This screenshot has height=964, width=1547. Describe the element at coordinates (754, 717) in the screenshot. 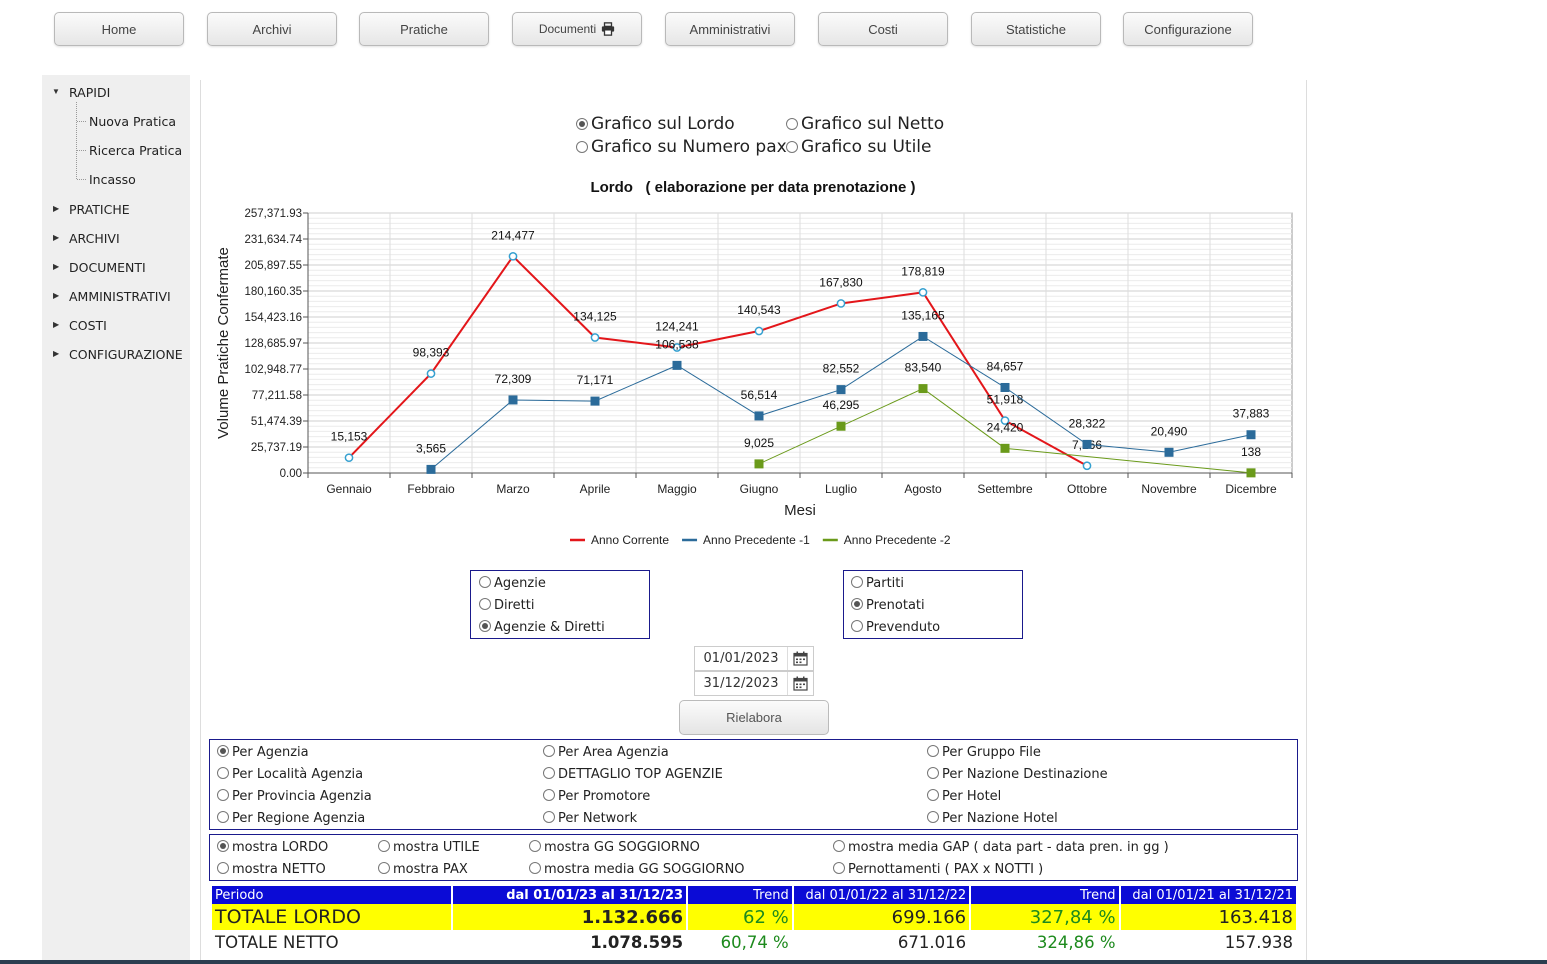

I see `rielabora-button: Rielabora` at that location.